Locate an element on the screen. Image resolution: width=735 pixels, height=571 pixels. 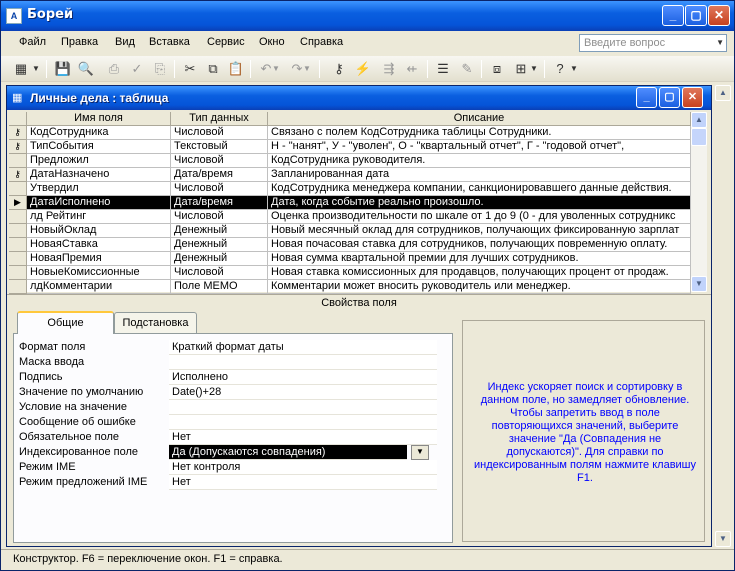
tab-lookup: Подстановка is located at coordinates (155, 322).